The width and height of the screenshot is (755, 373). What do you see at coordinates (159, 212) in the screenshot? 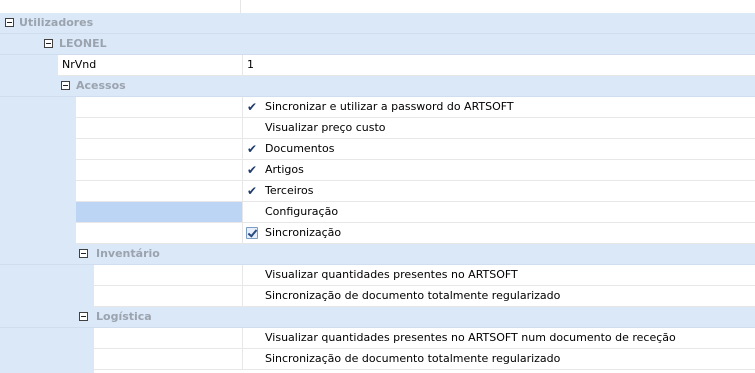
I see `property-name-cell-selected` at bounding box center [159, 212].